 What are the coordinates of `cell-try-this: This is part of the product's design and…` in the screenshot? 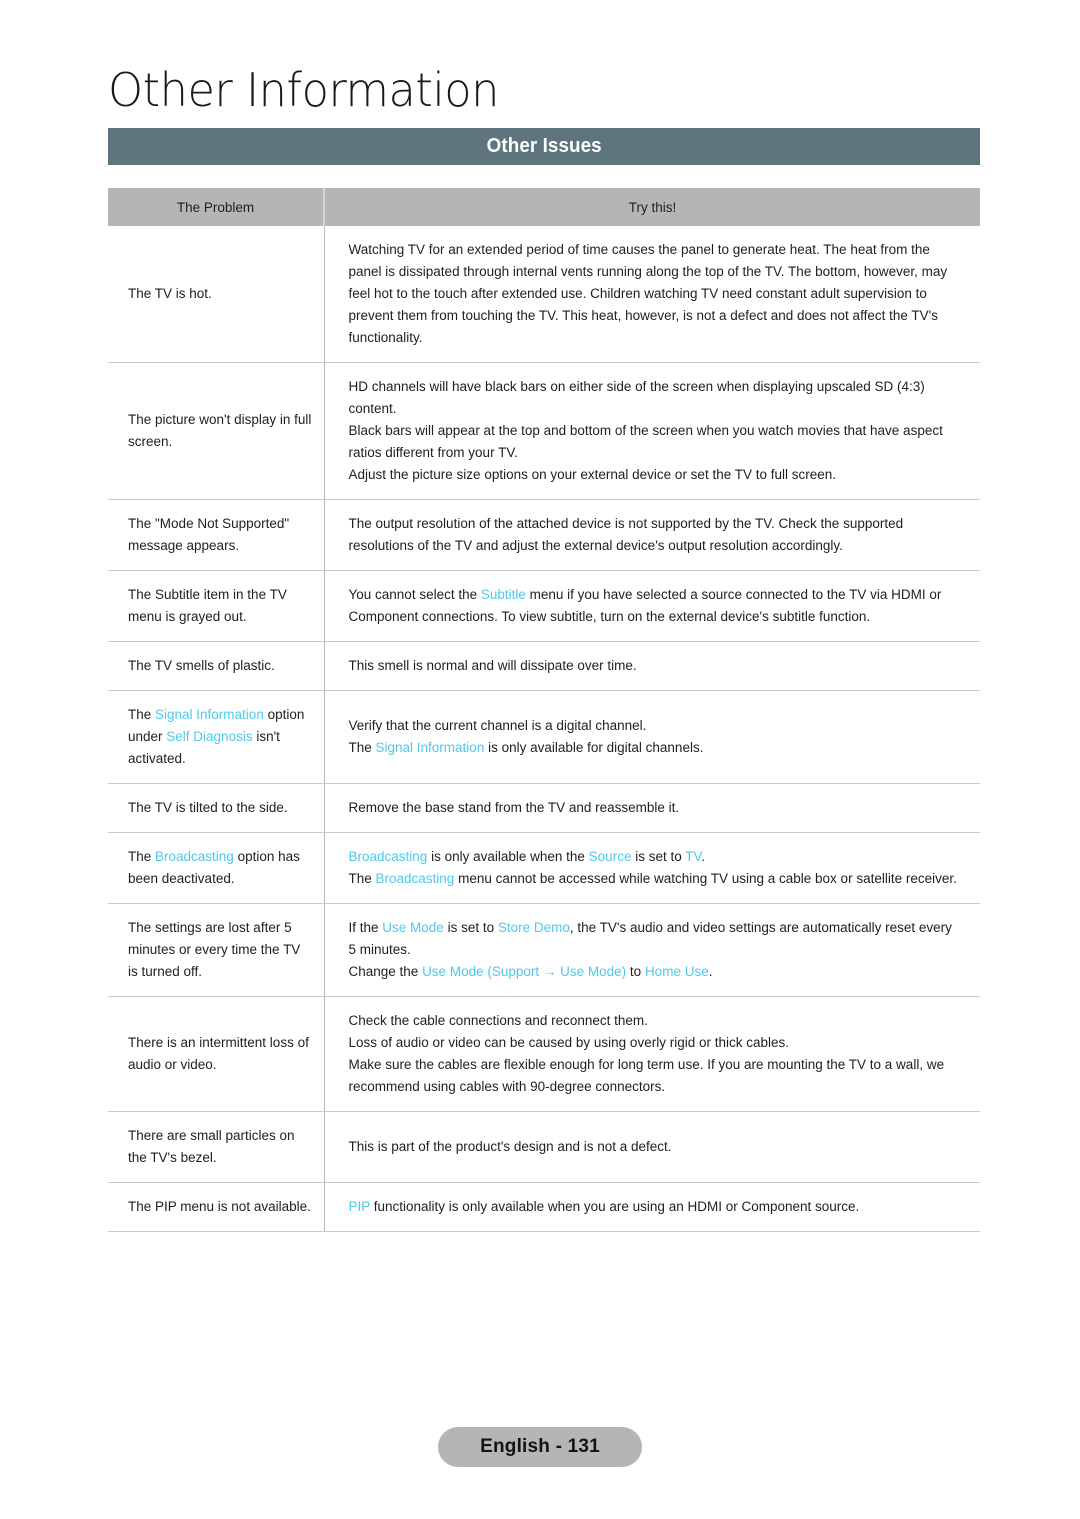 It's located at (652, 1147).